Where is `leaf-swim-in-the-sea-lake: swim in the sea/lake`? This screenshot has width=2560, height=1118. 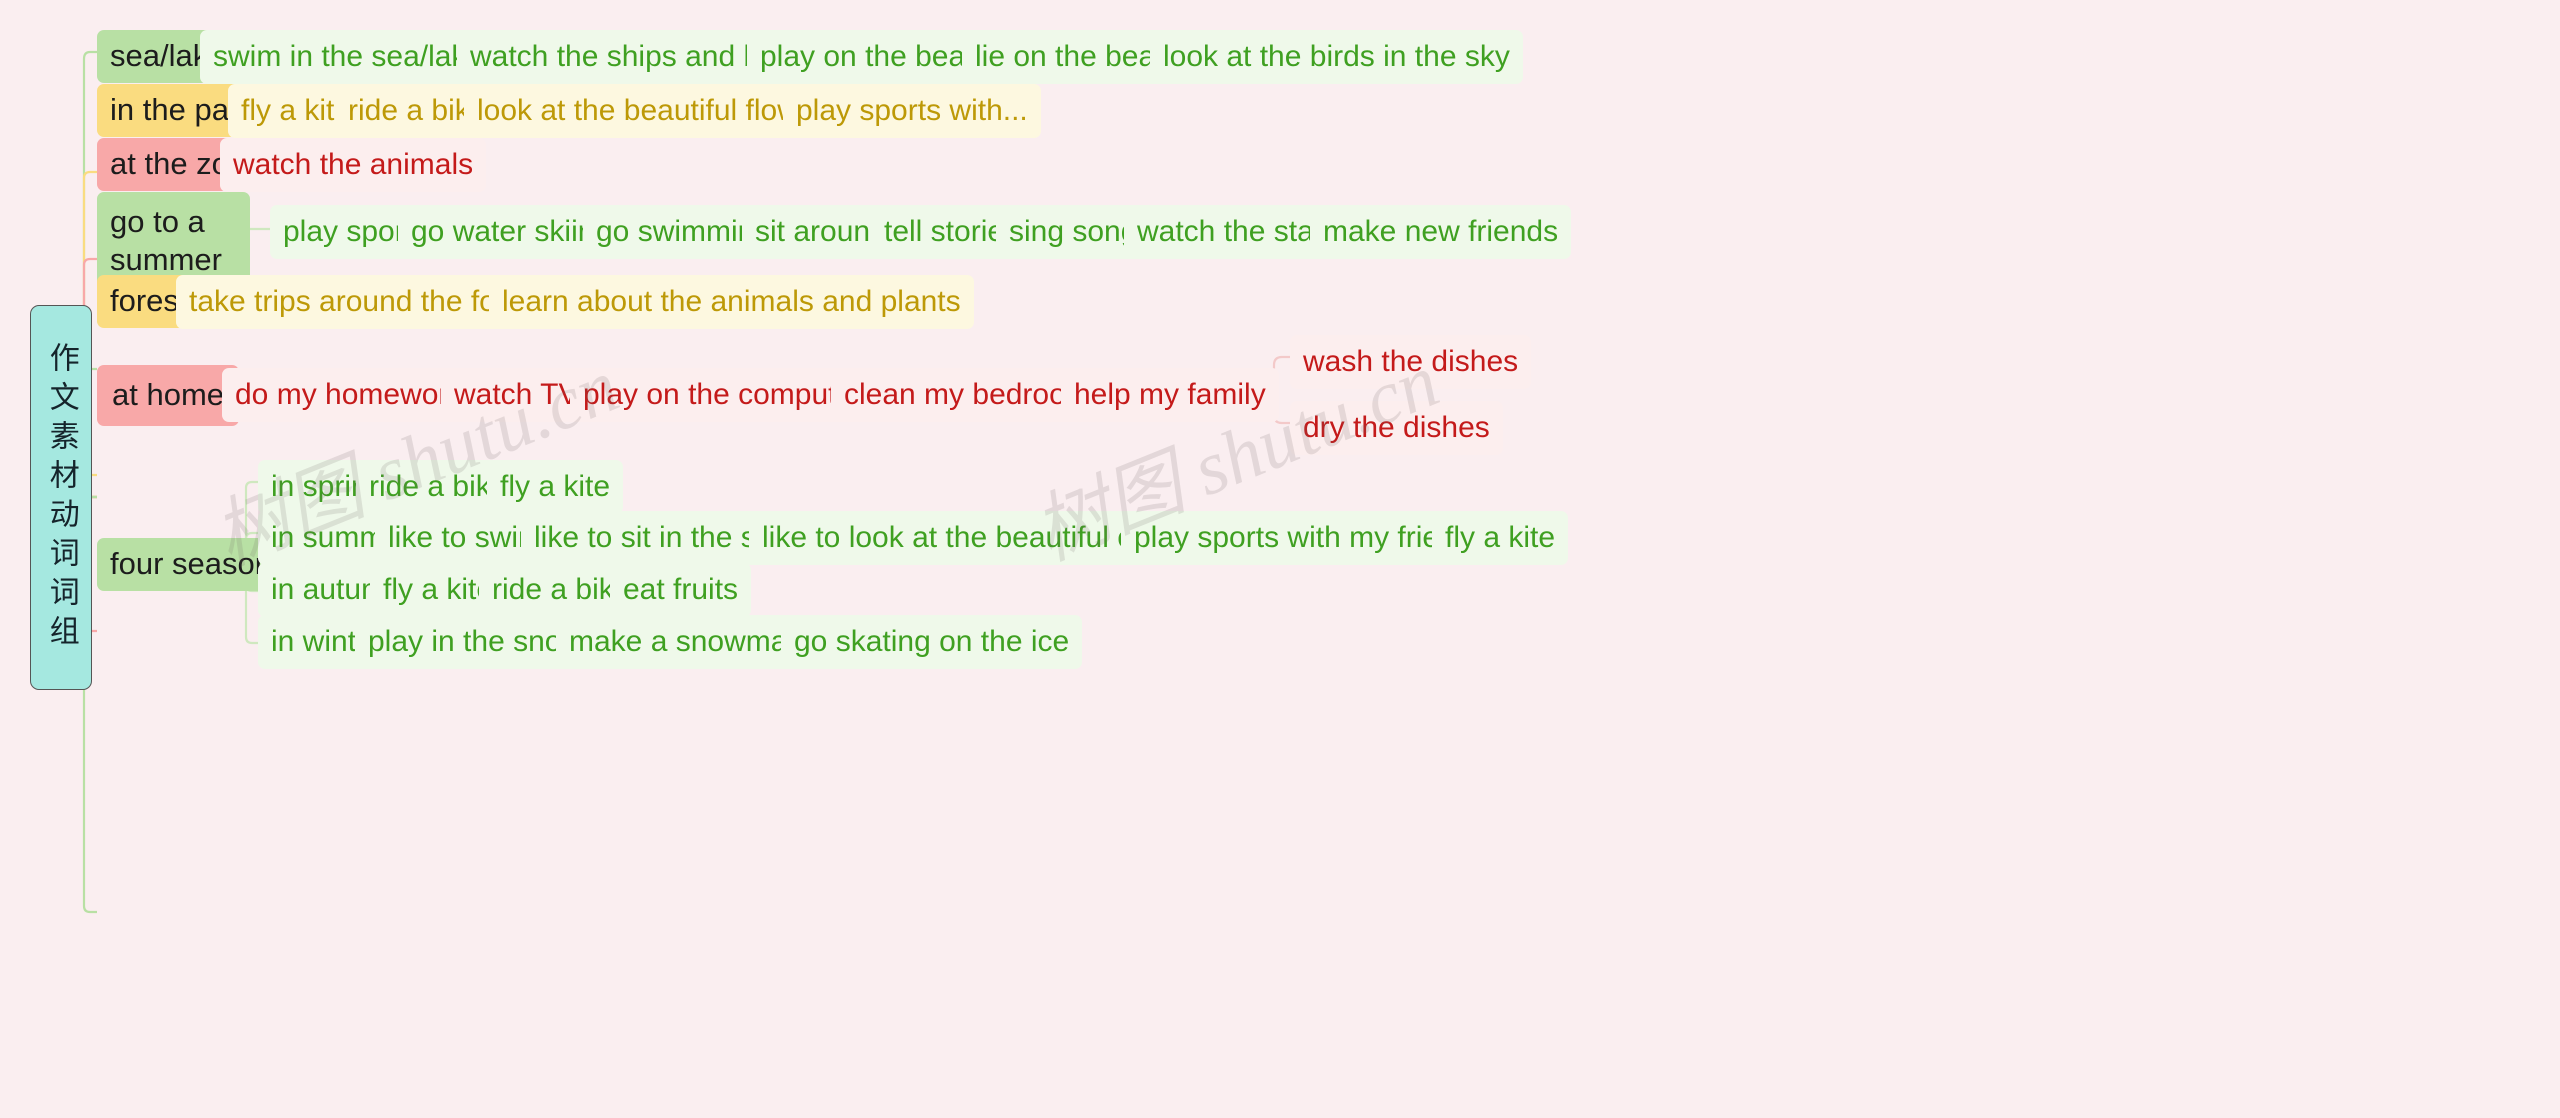 leaf-swim-in-the-sea-lake: swim in the sea/lake is located at coordinates (348, 57).